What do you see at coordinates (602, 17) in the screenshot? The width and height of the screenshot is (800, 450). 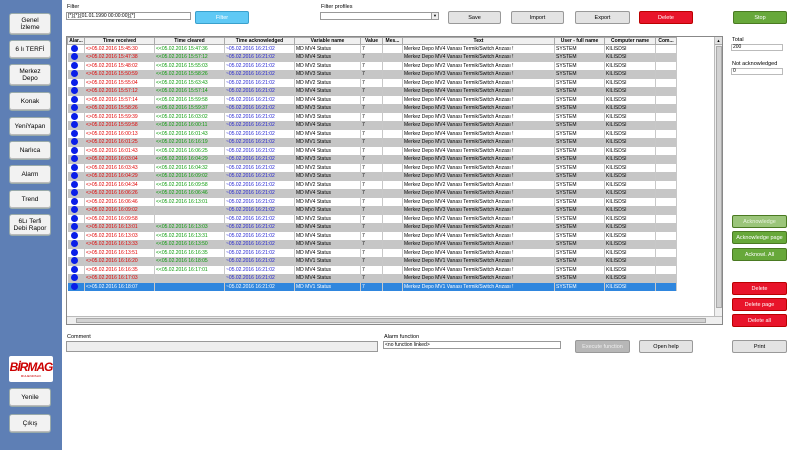 I see `export-button: Export` at bounding box center [602, 17].